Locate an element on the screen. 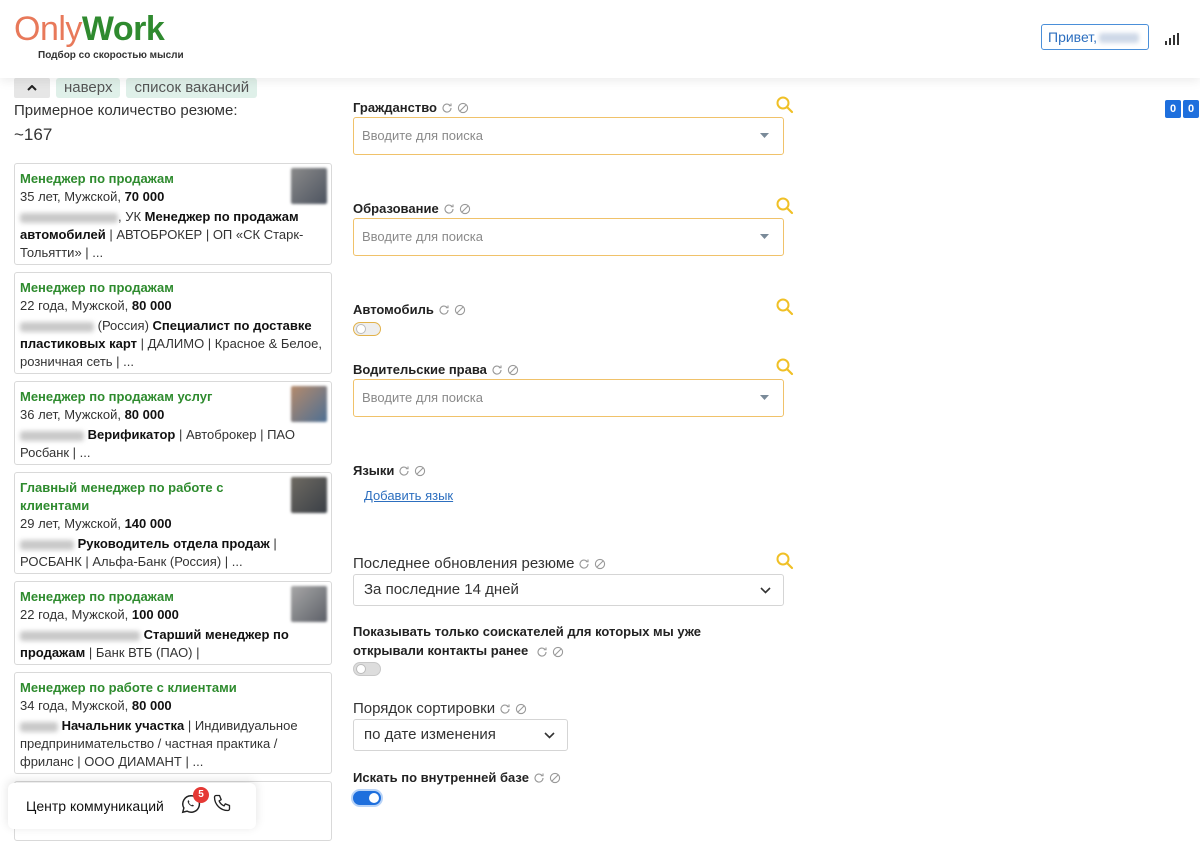 The width and height of the screenshot is (1200, 841). resume-count: ~167 is located at coordinates (33, 134).